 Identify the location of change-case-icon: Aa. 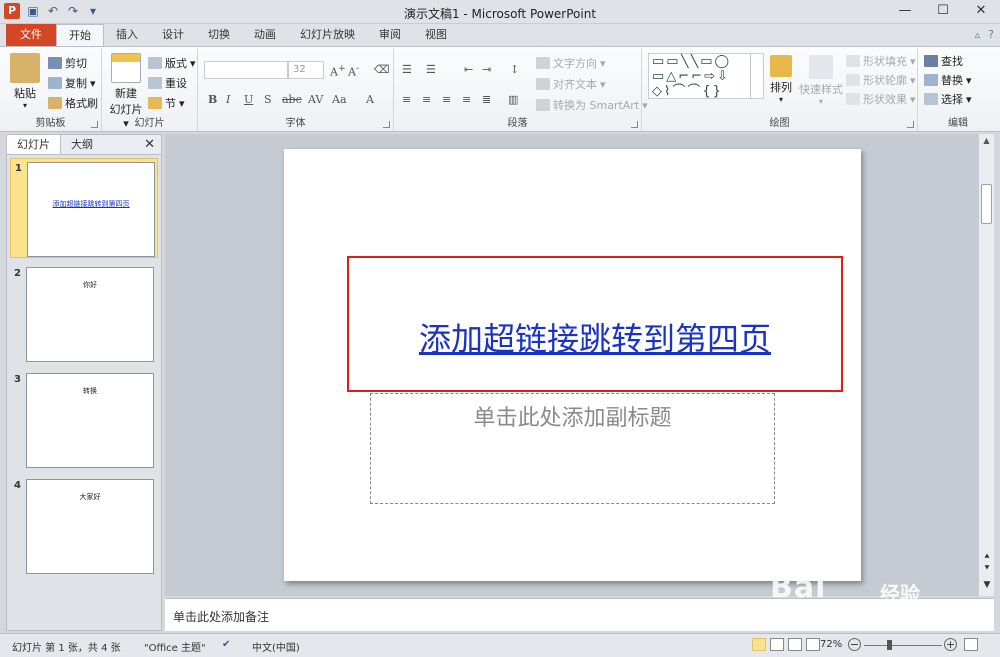
(339, 99).